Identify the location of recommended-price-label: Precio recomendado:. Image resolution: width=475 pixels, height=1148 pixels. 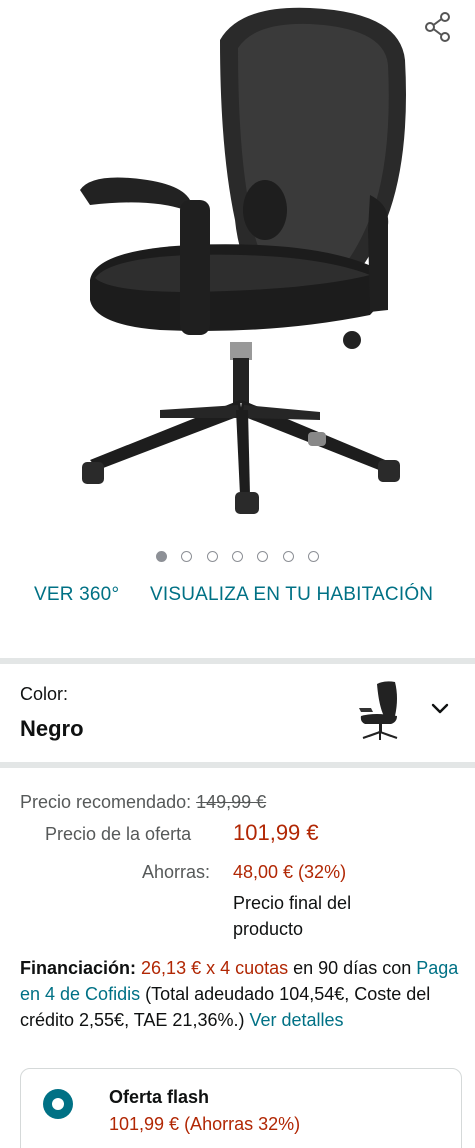
(106, 802).